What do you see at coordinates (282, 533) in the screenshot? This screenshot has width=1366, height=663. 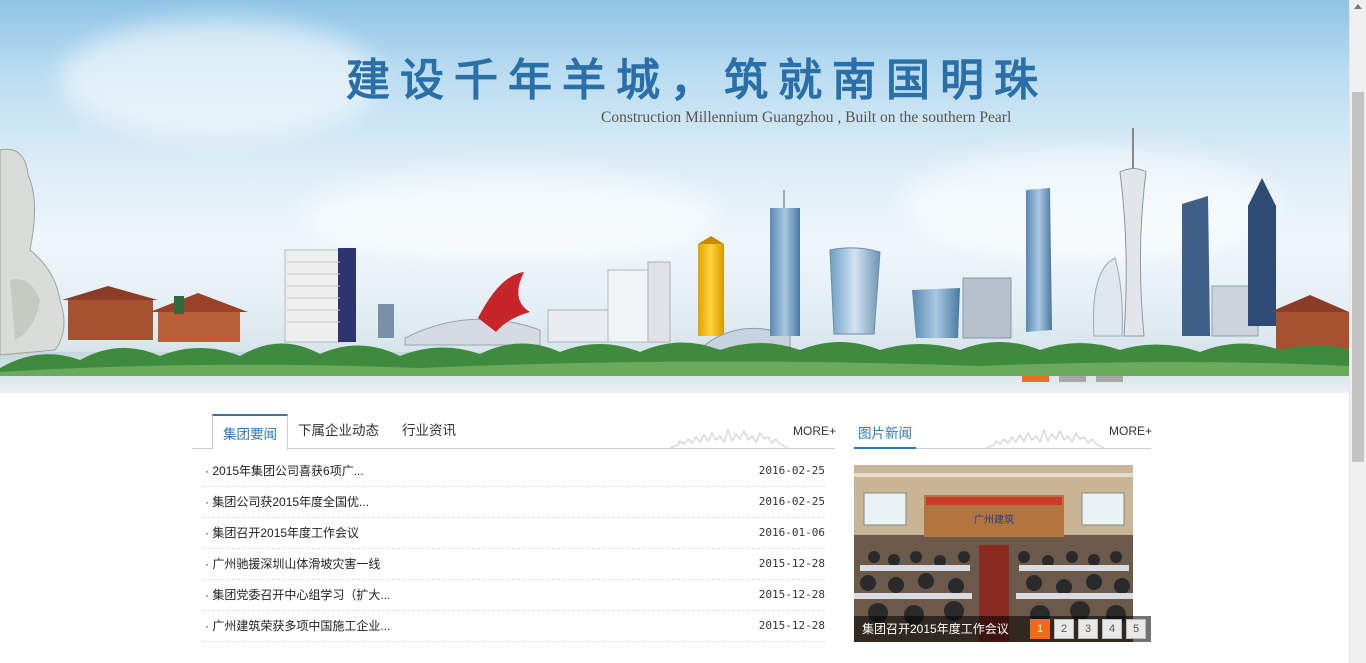 I see `news-item-title: · 集团召开2015年度工作会议` at bounding box center [282, 533].